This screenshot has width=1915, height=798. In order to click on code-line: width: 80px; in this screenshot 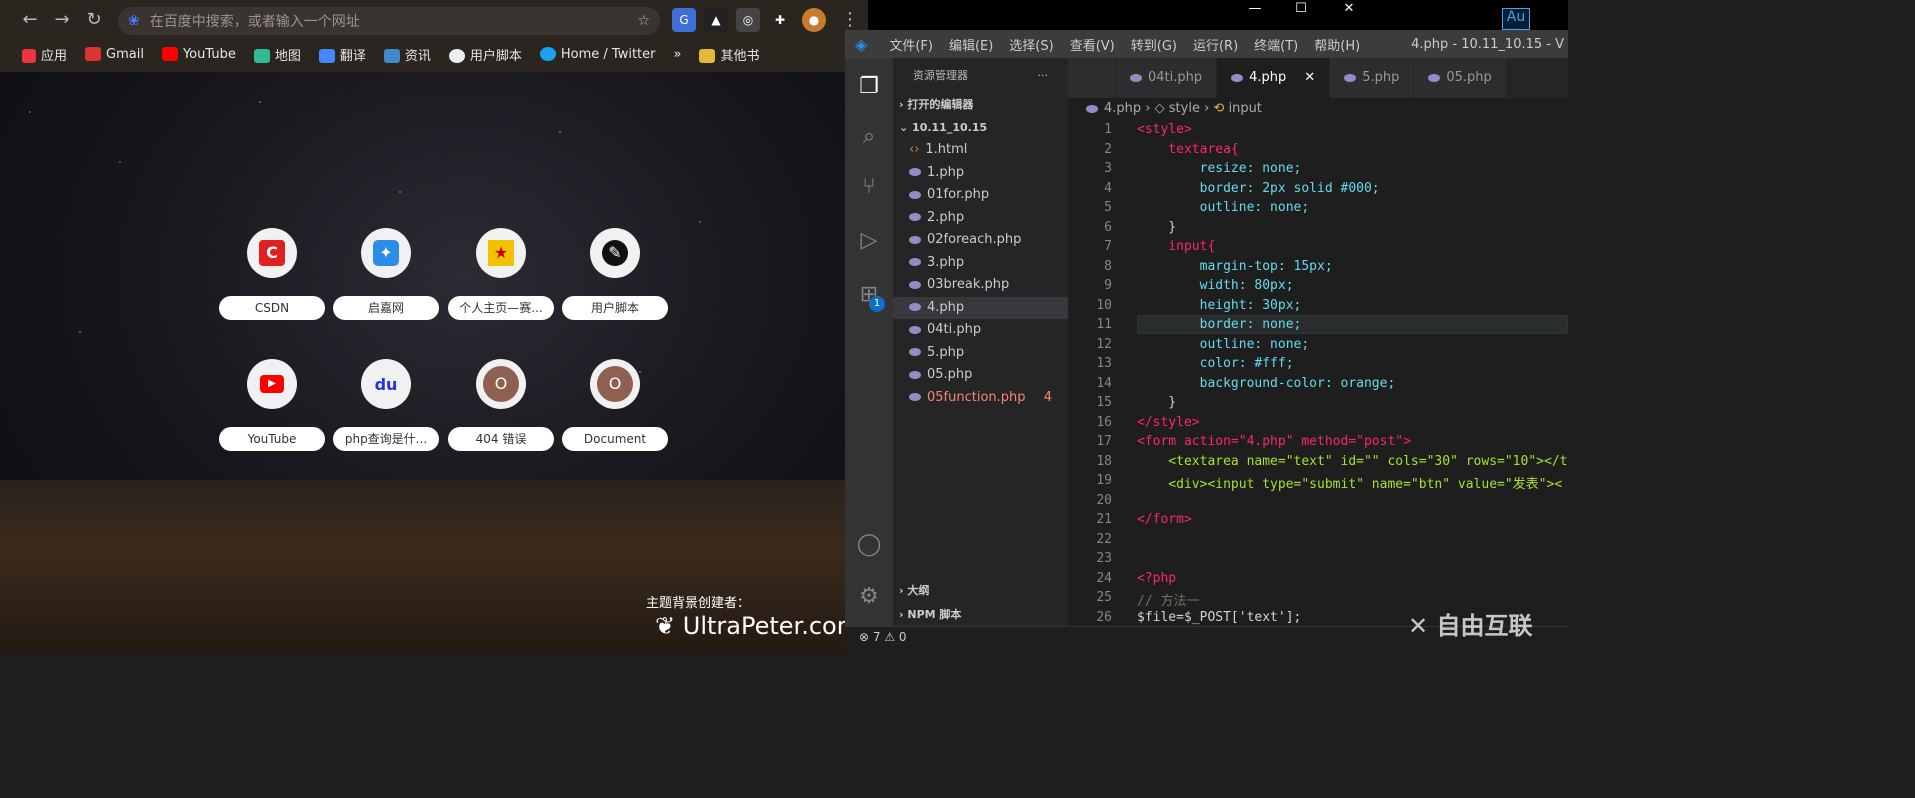, I will do `click(1215, 285)`.